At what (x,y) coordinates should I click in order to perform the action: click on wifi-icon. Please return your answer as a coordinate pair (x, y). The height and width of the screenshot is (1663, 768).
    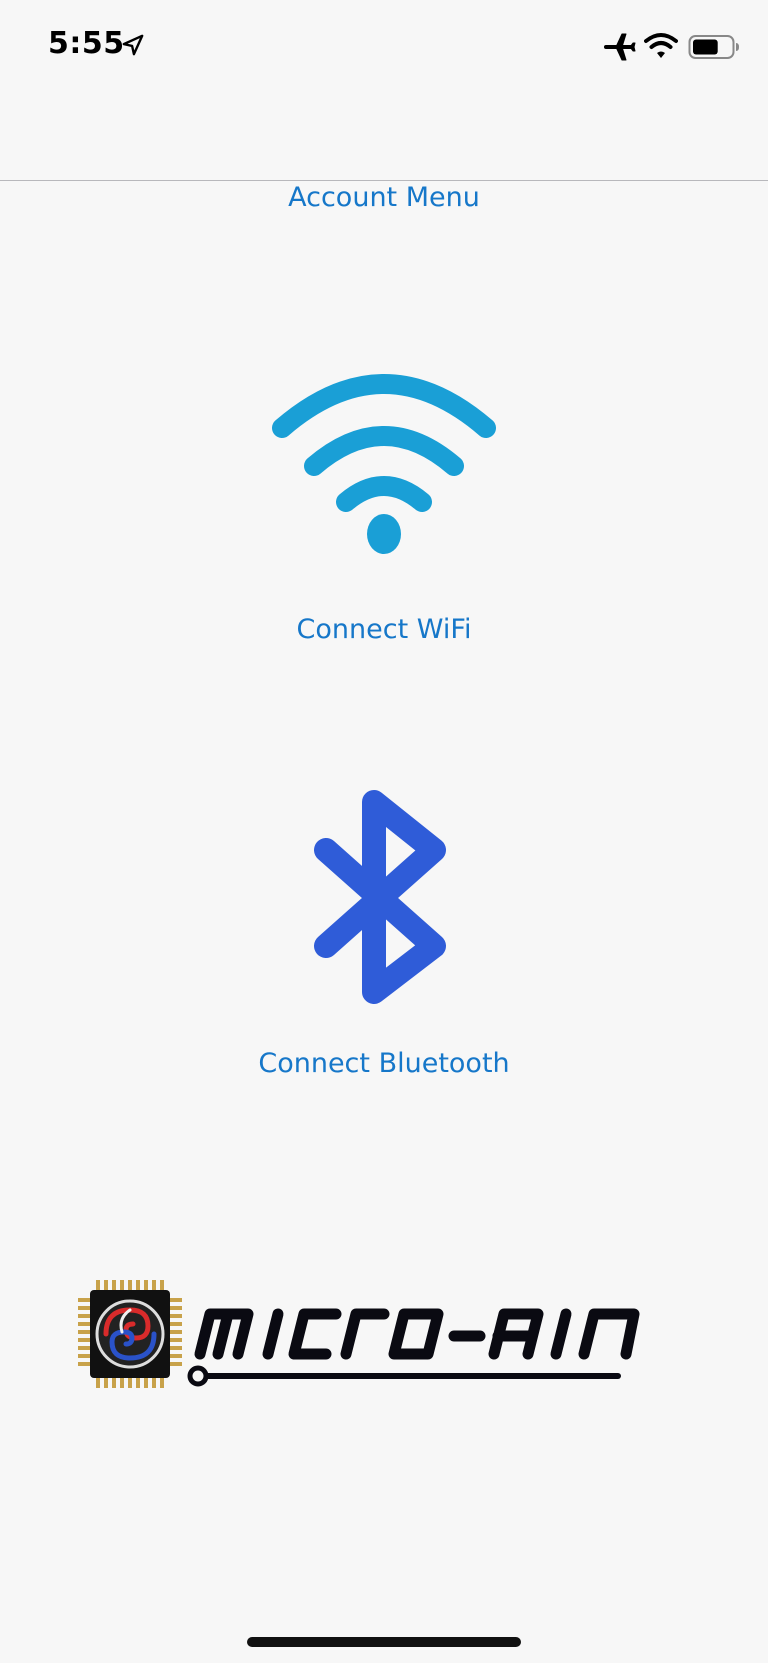
    Looking at the image, I should click on (384, 464).